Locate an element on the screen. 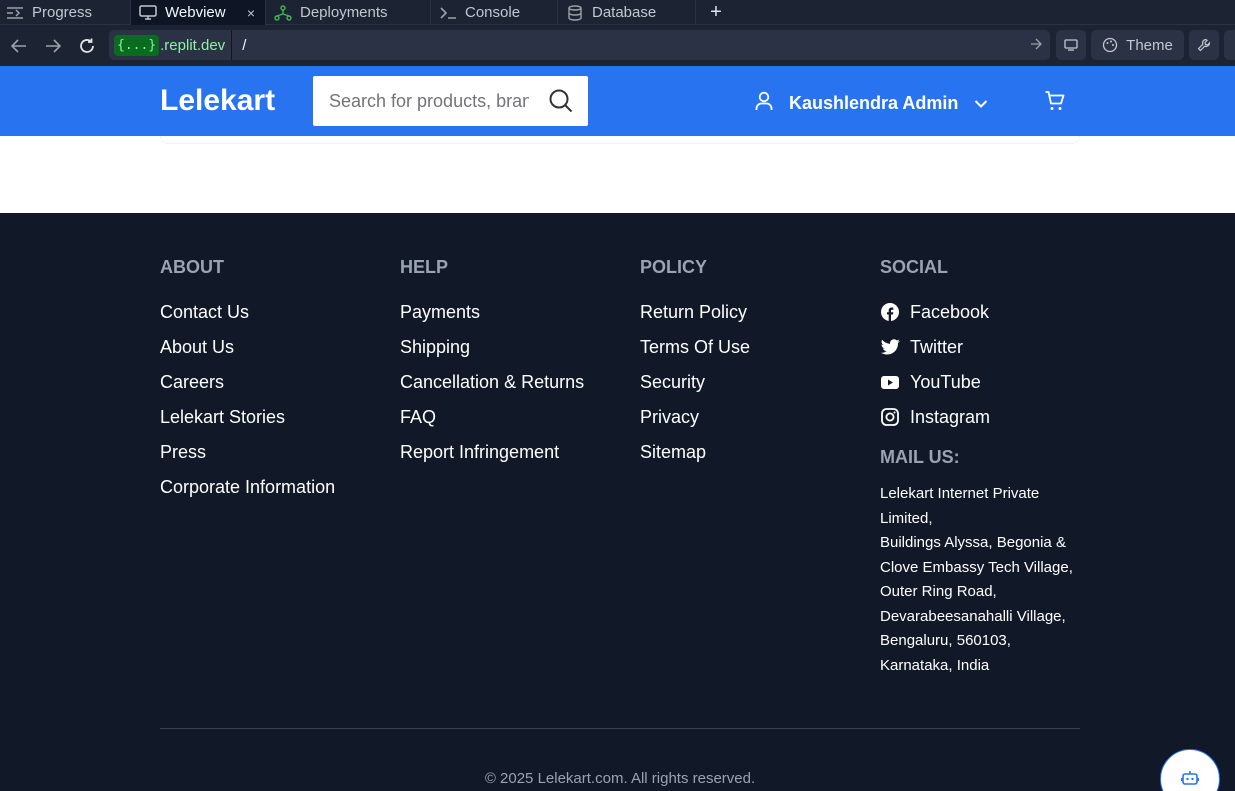 This screenshot has height=791, width=1235. social-label: Instagram is located at coordinates (950, 417).